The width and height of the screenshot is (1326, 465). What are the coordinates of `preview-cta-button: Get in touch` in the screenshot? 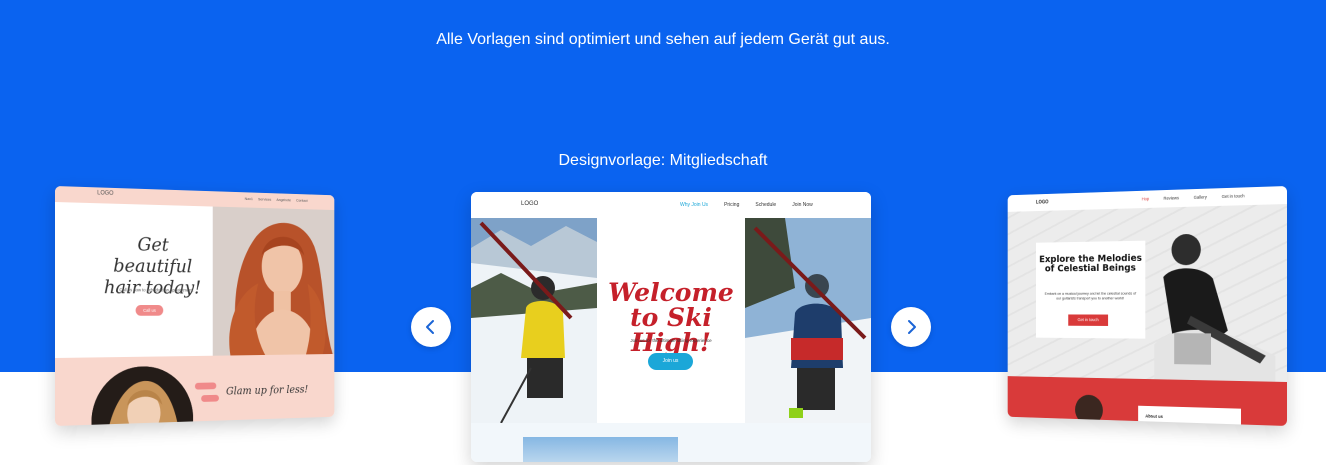 It's located at (1088, 320).